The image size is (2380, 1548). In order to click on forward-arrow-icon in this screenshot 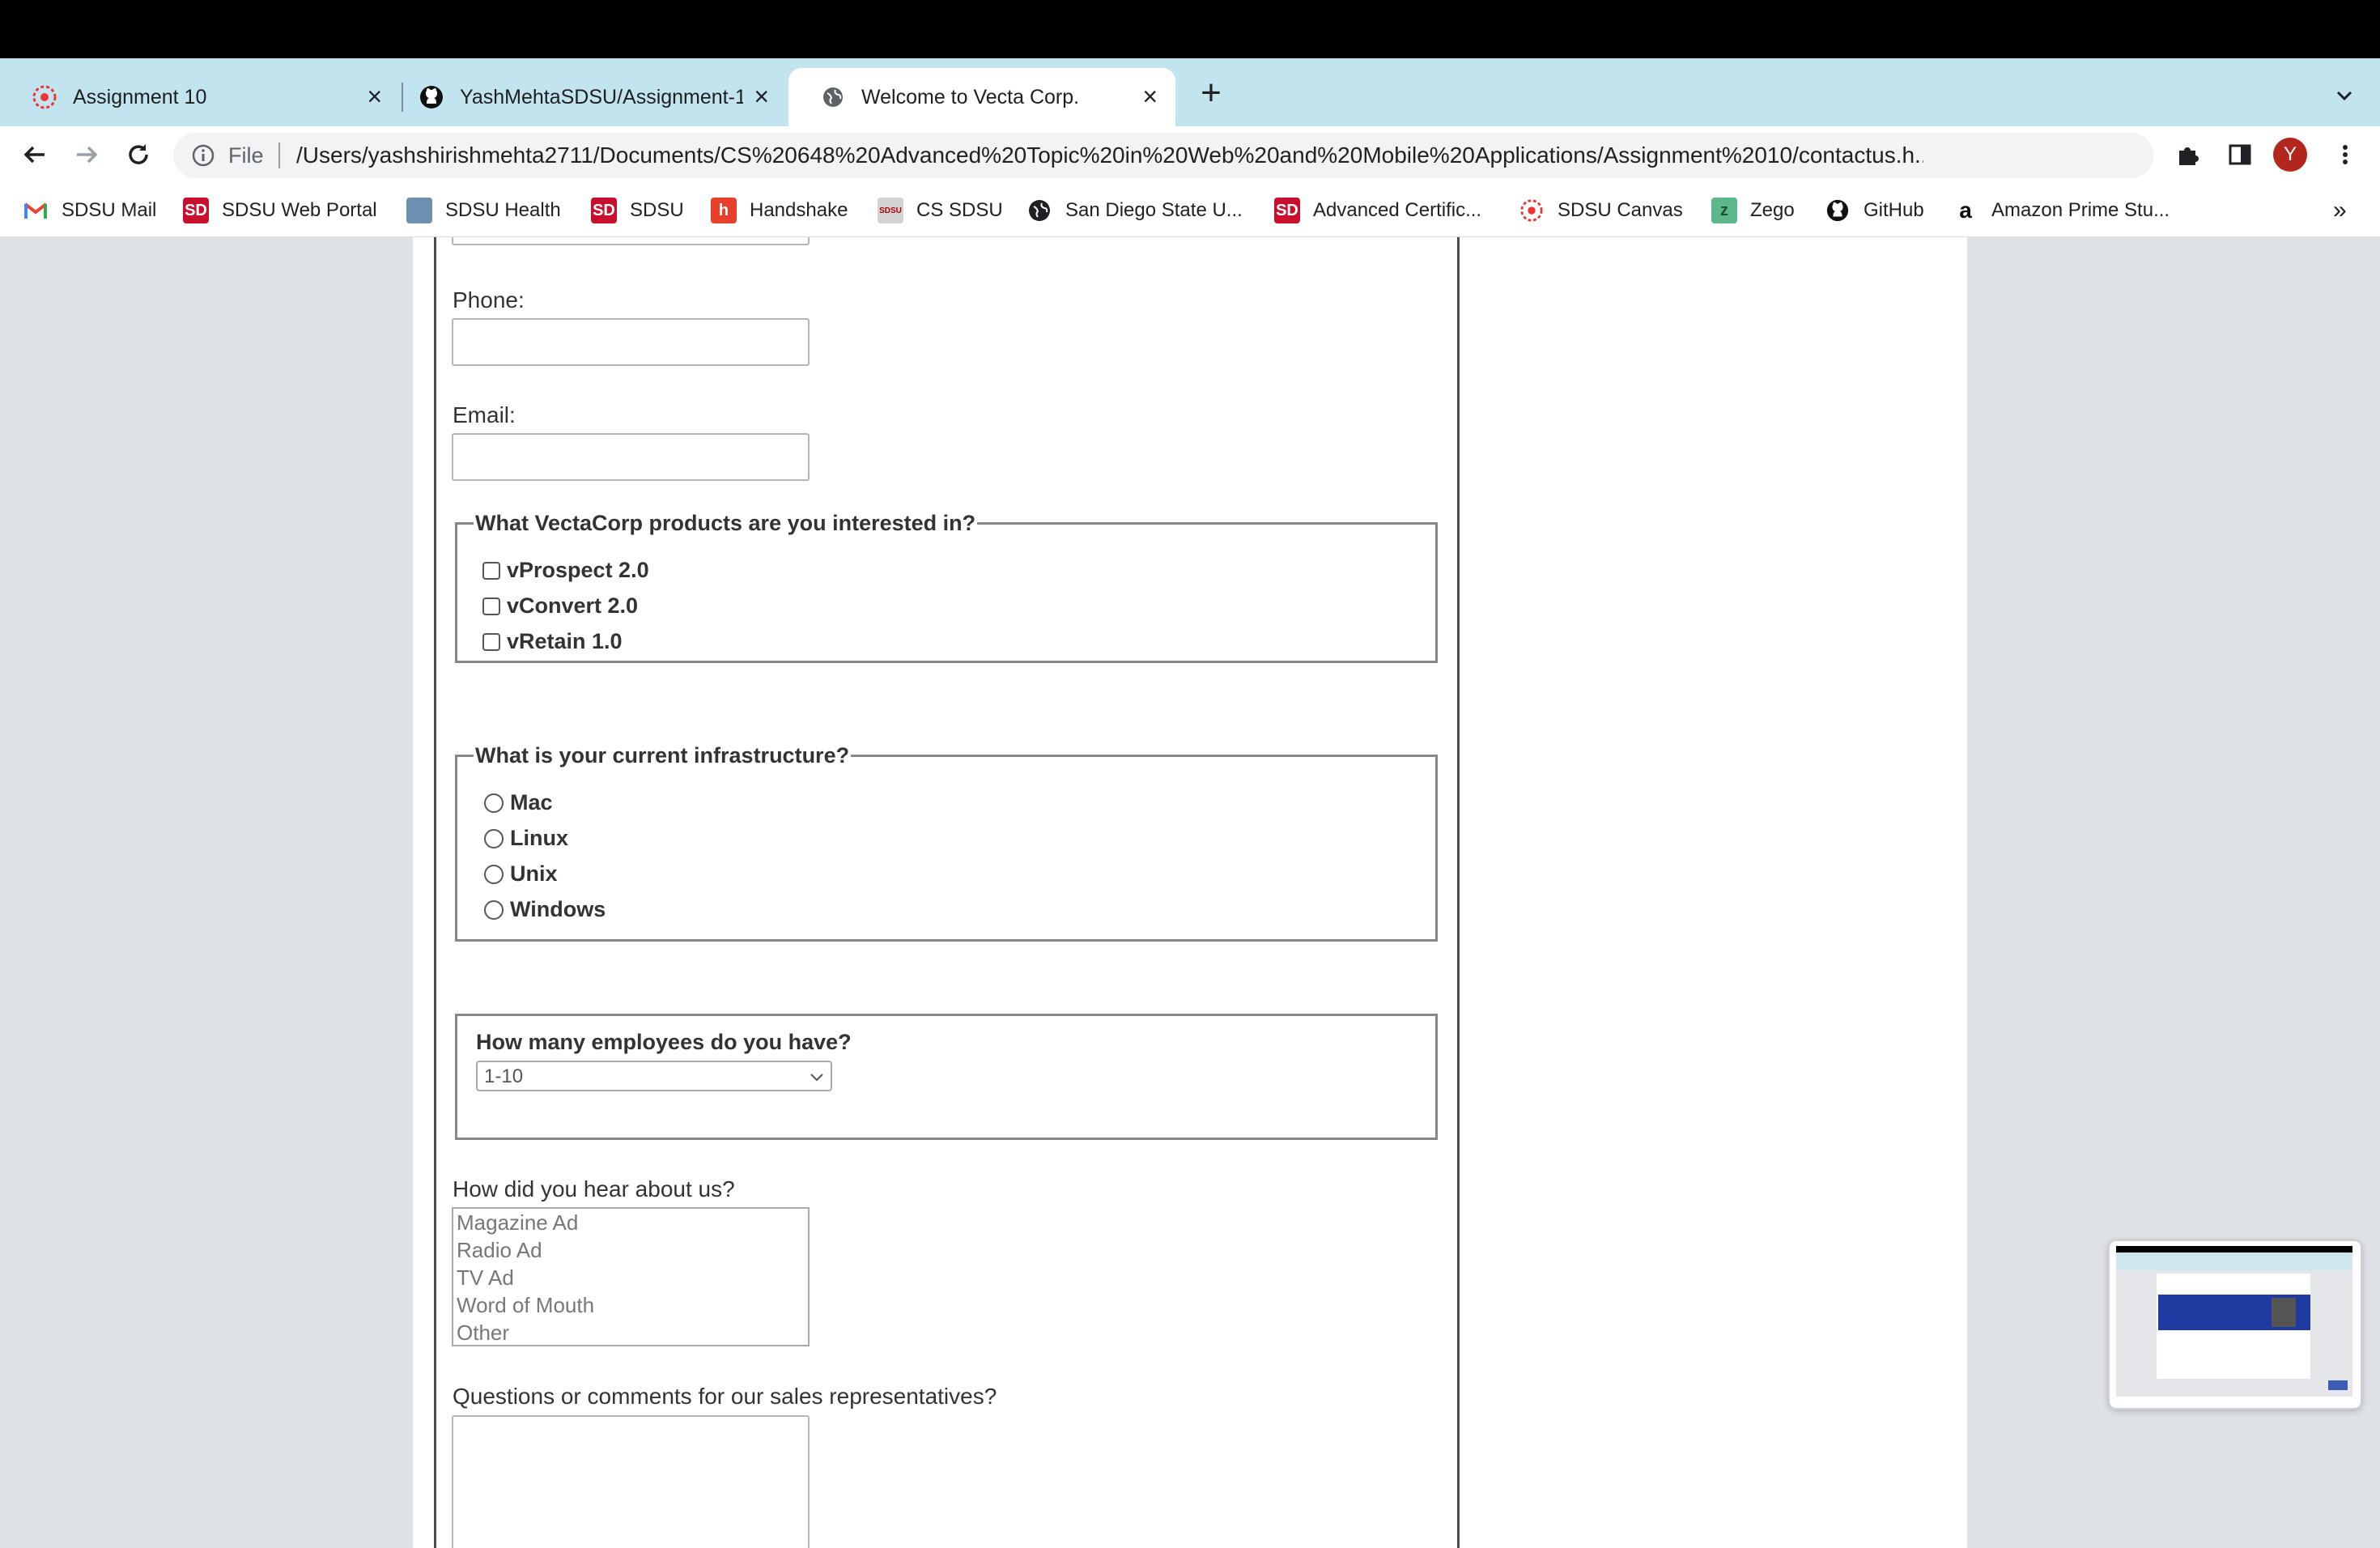, I will do `click(87, 155)`.